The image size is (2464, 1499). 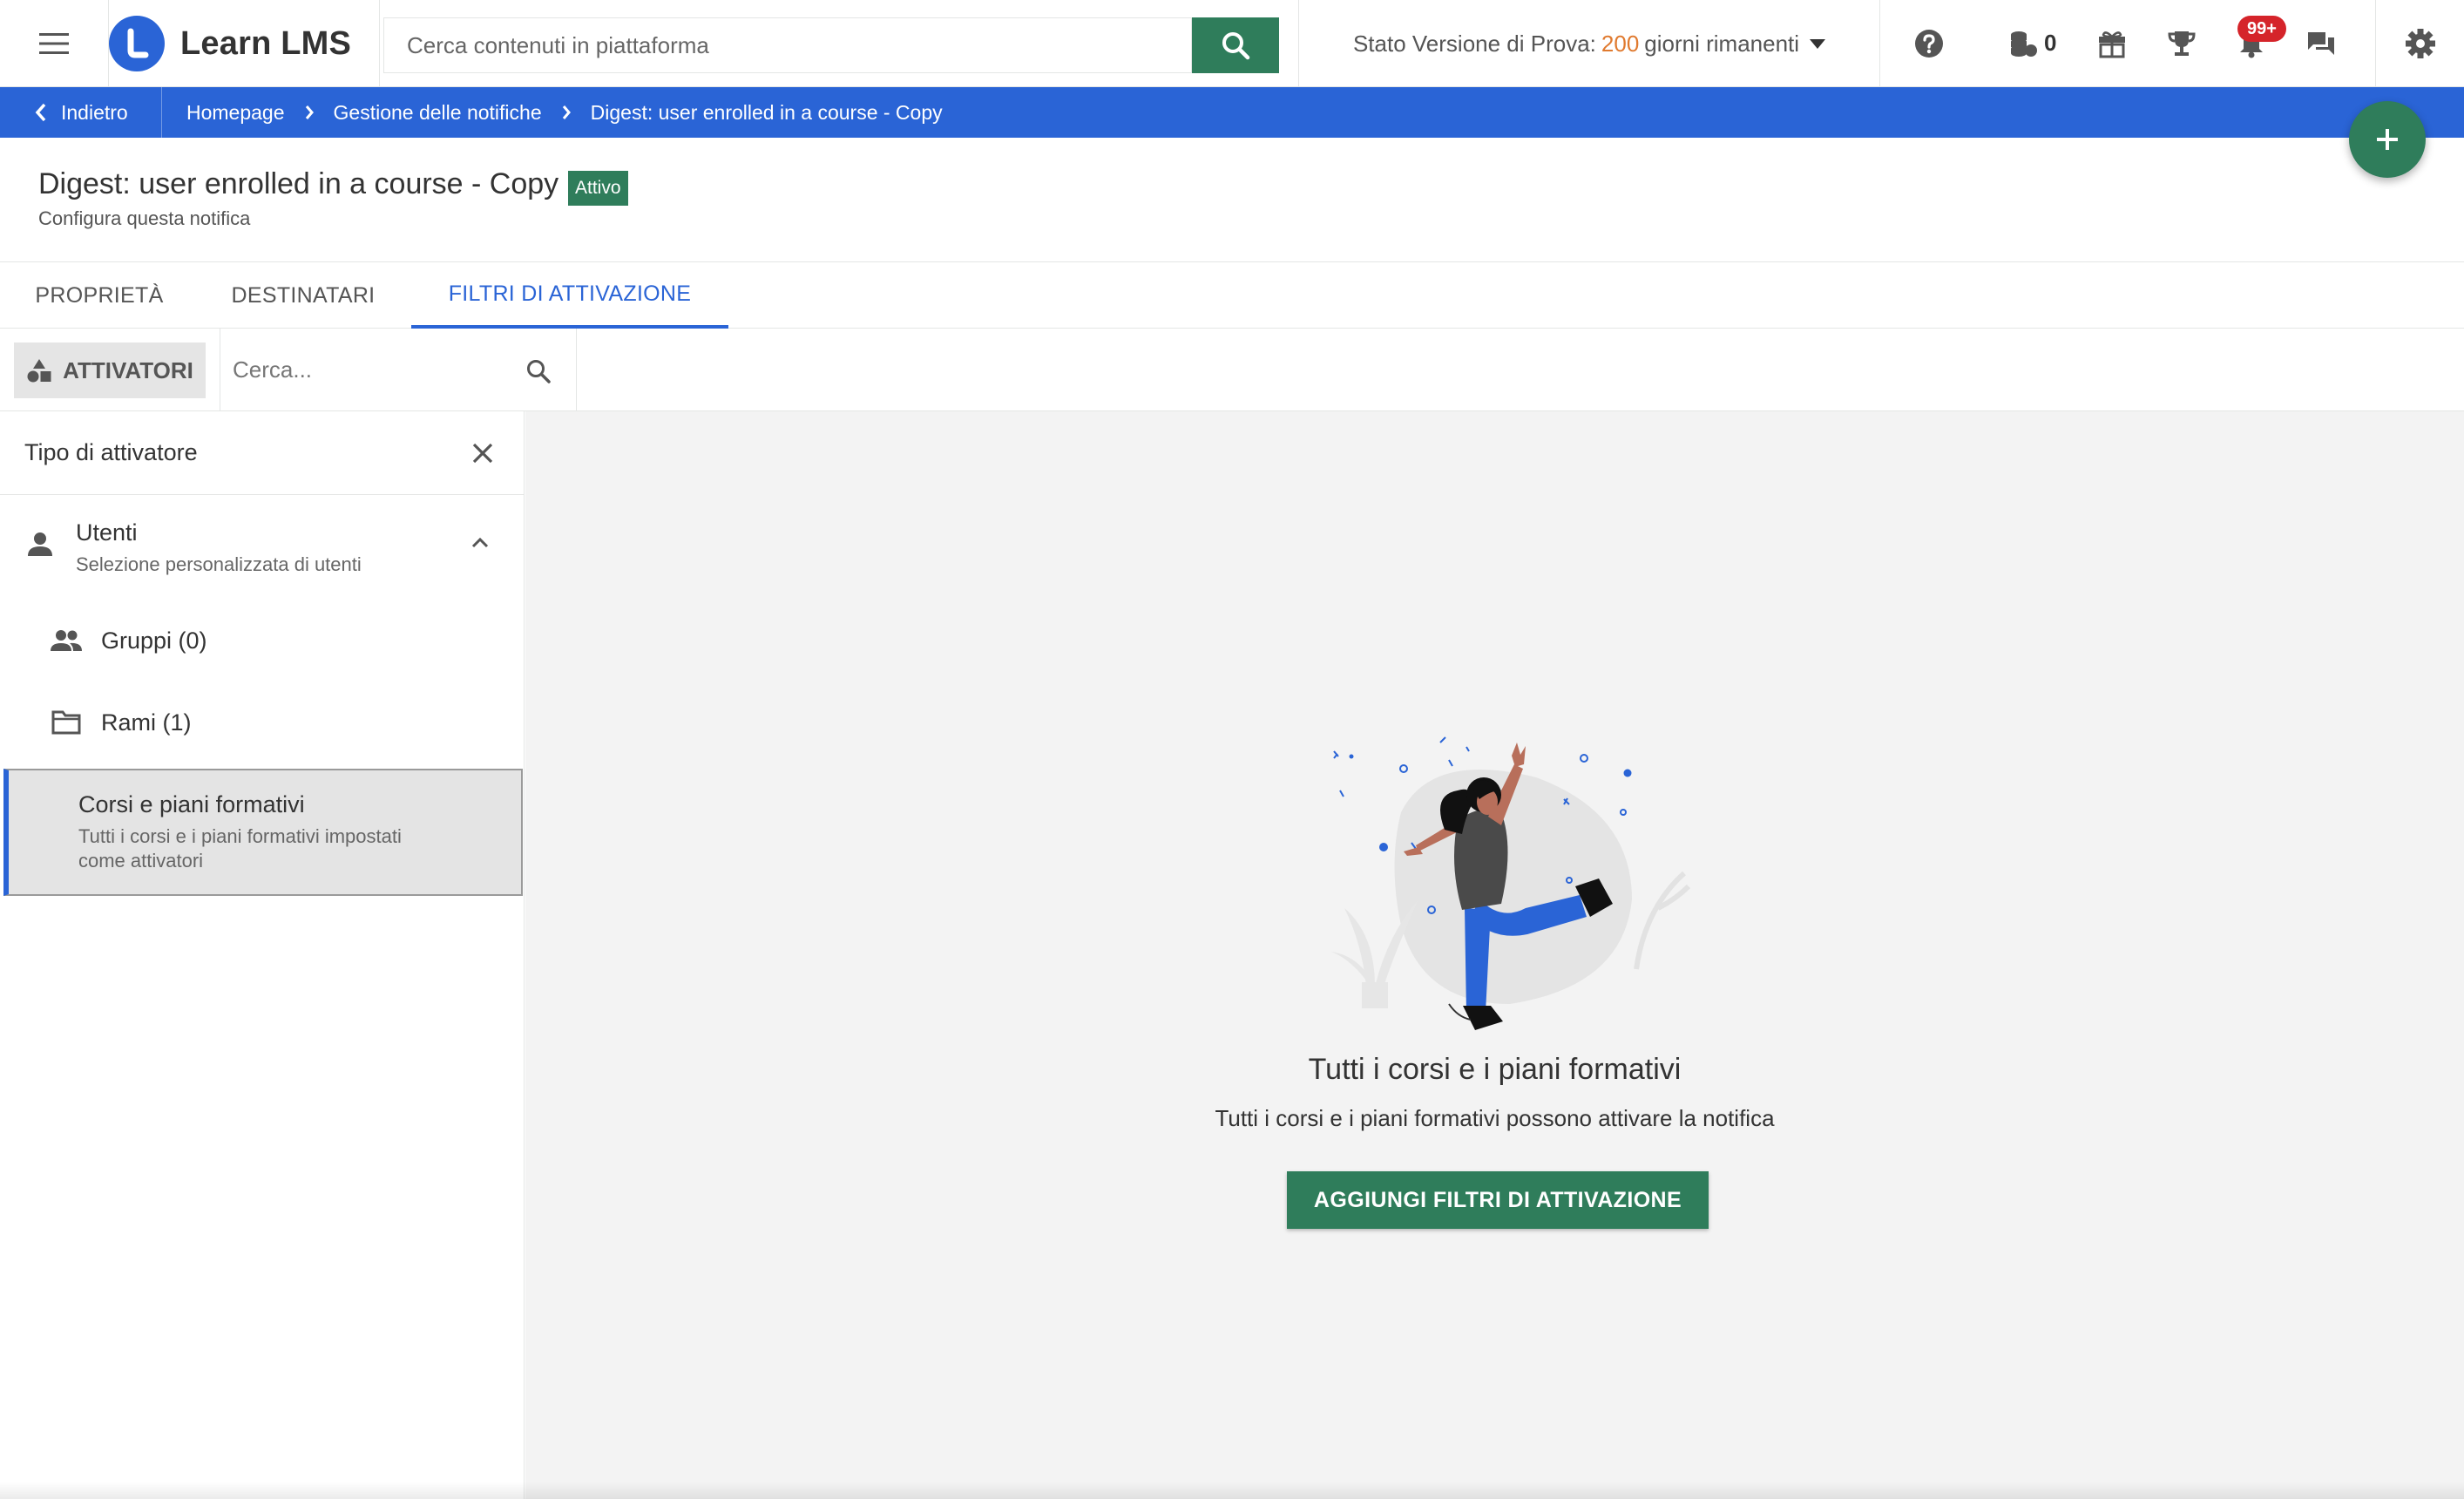 I want to click on coins-icon, so click(x=2023, y=43).